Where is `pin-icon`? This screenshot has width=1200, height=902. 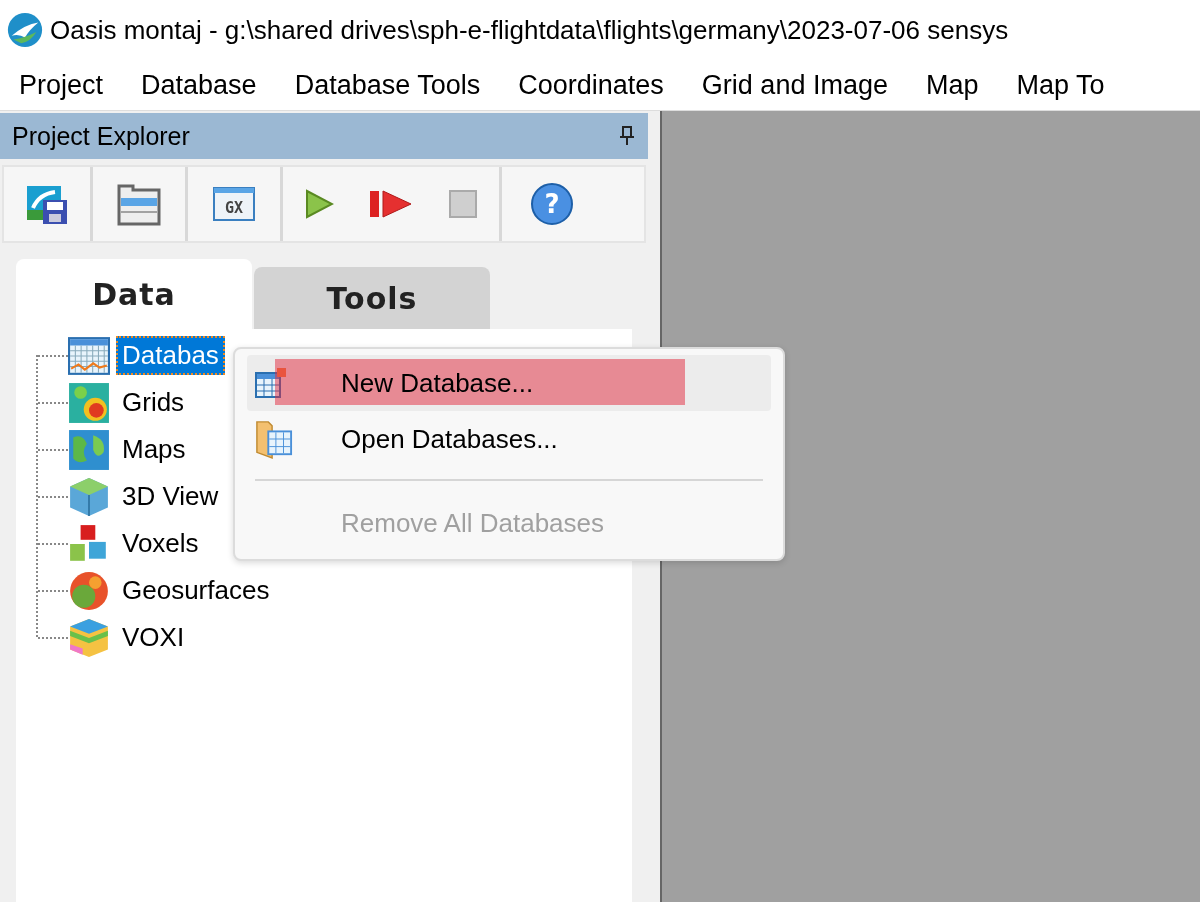
pin-icon is located at coordinates (627, 136).